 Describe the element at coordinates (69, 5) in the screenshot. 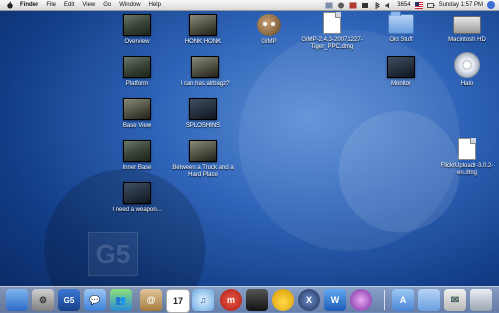

I see `menu-edit: Edit` at that location.